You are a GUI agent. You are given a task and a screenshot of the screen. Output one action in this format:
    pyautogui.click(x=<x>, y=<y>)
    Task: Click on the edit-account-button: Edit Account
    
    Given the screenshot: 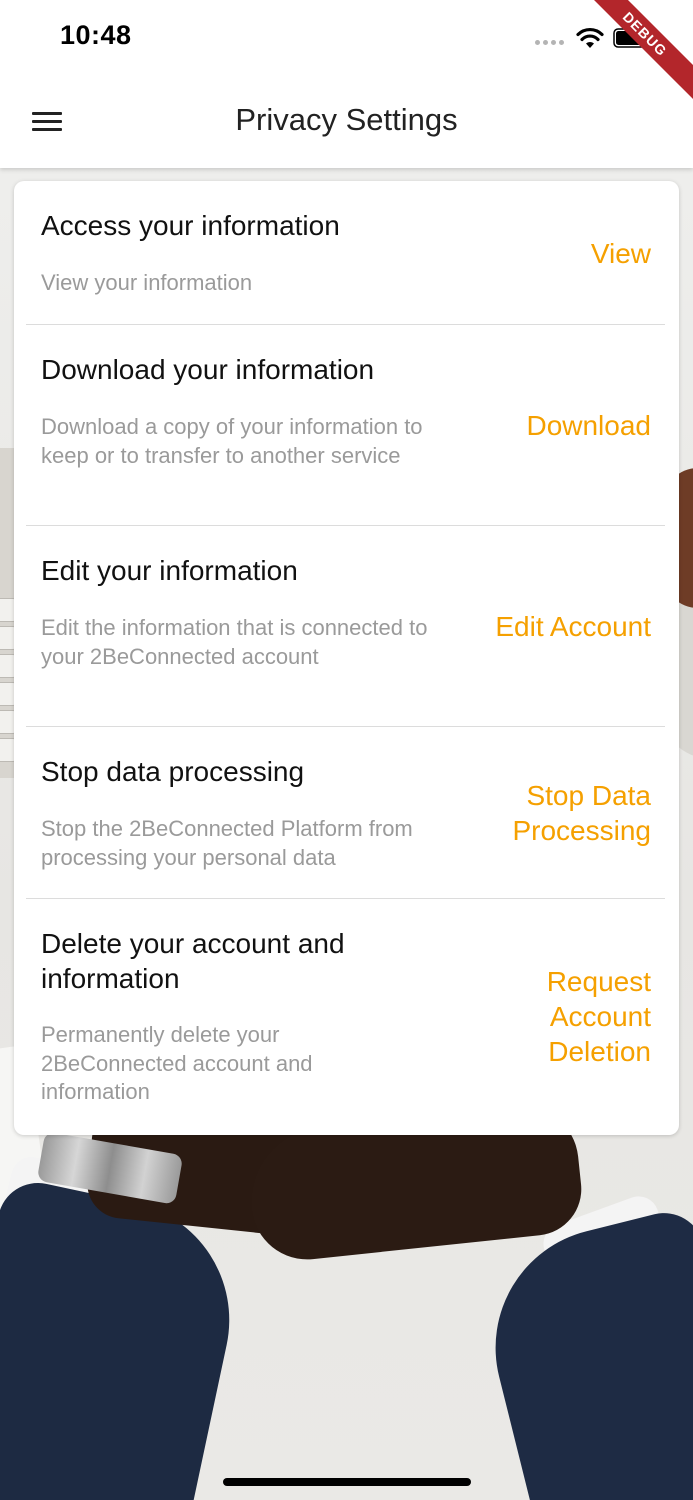 What is the action you would take?
    pyautogui.click(x=573, y=626)
    